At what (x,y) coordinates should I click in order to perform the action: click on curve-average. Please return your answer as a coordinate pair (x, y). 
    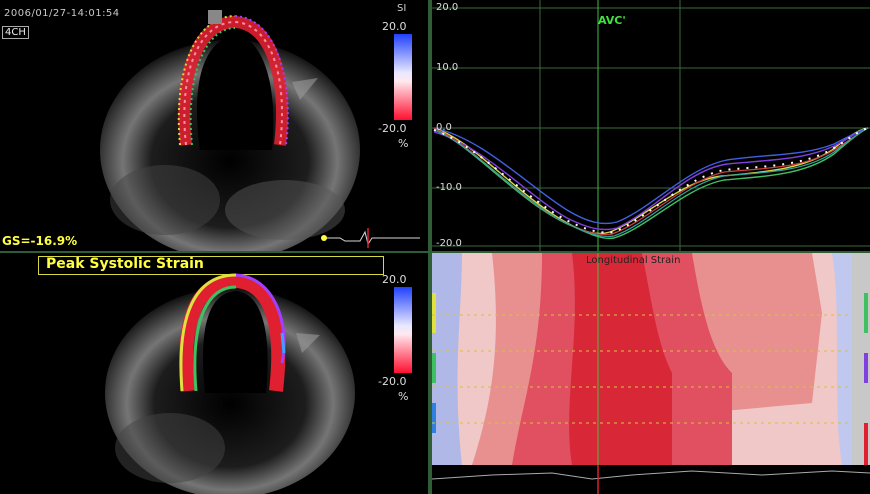
    Looking at the image, I should click on (651, 180).